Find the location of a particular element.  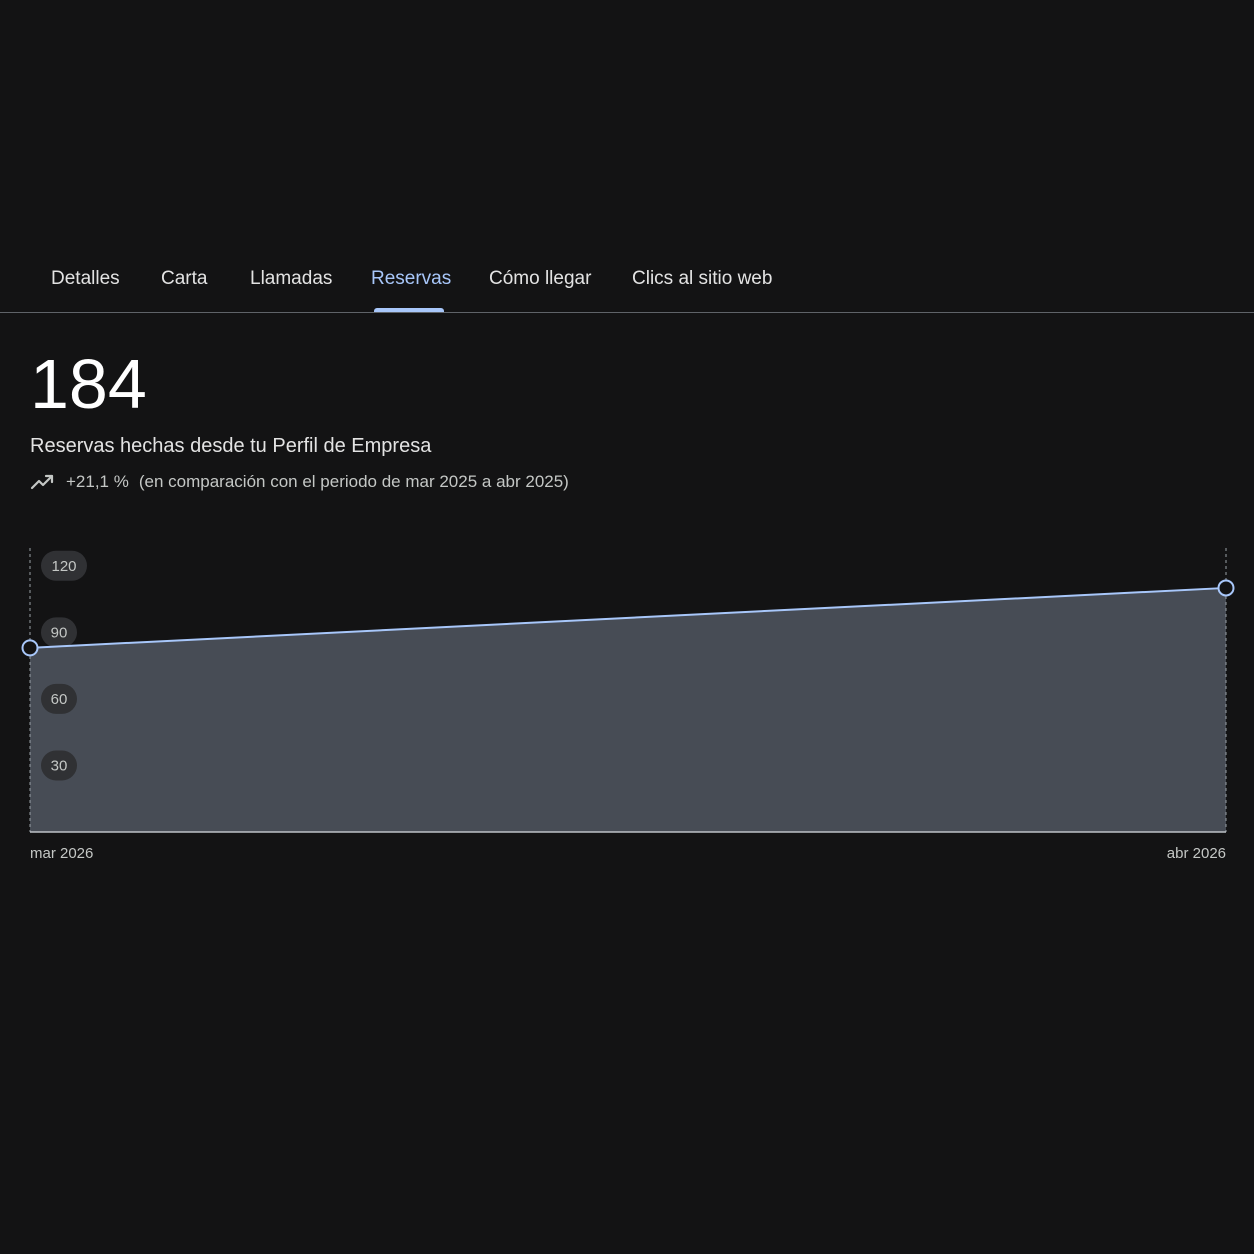

y-tick-label-60: 60 is located at coordinates (59, 699).